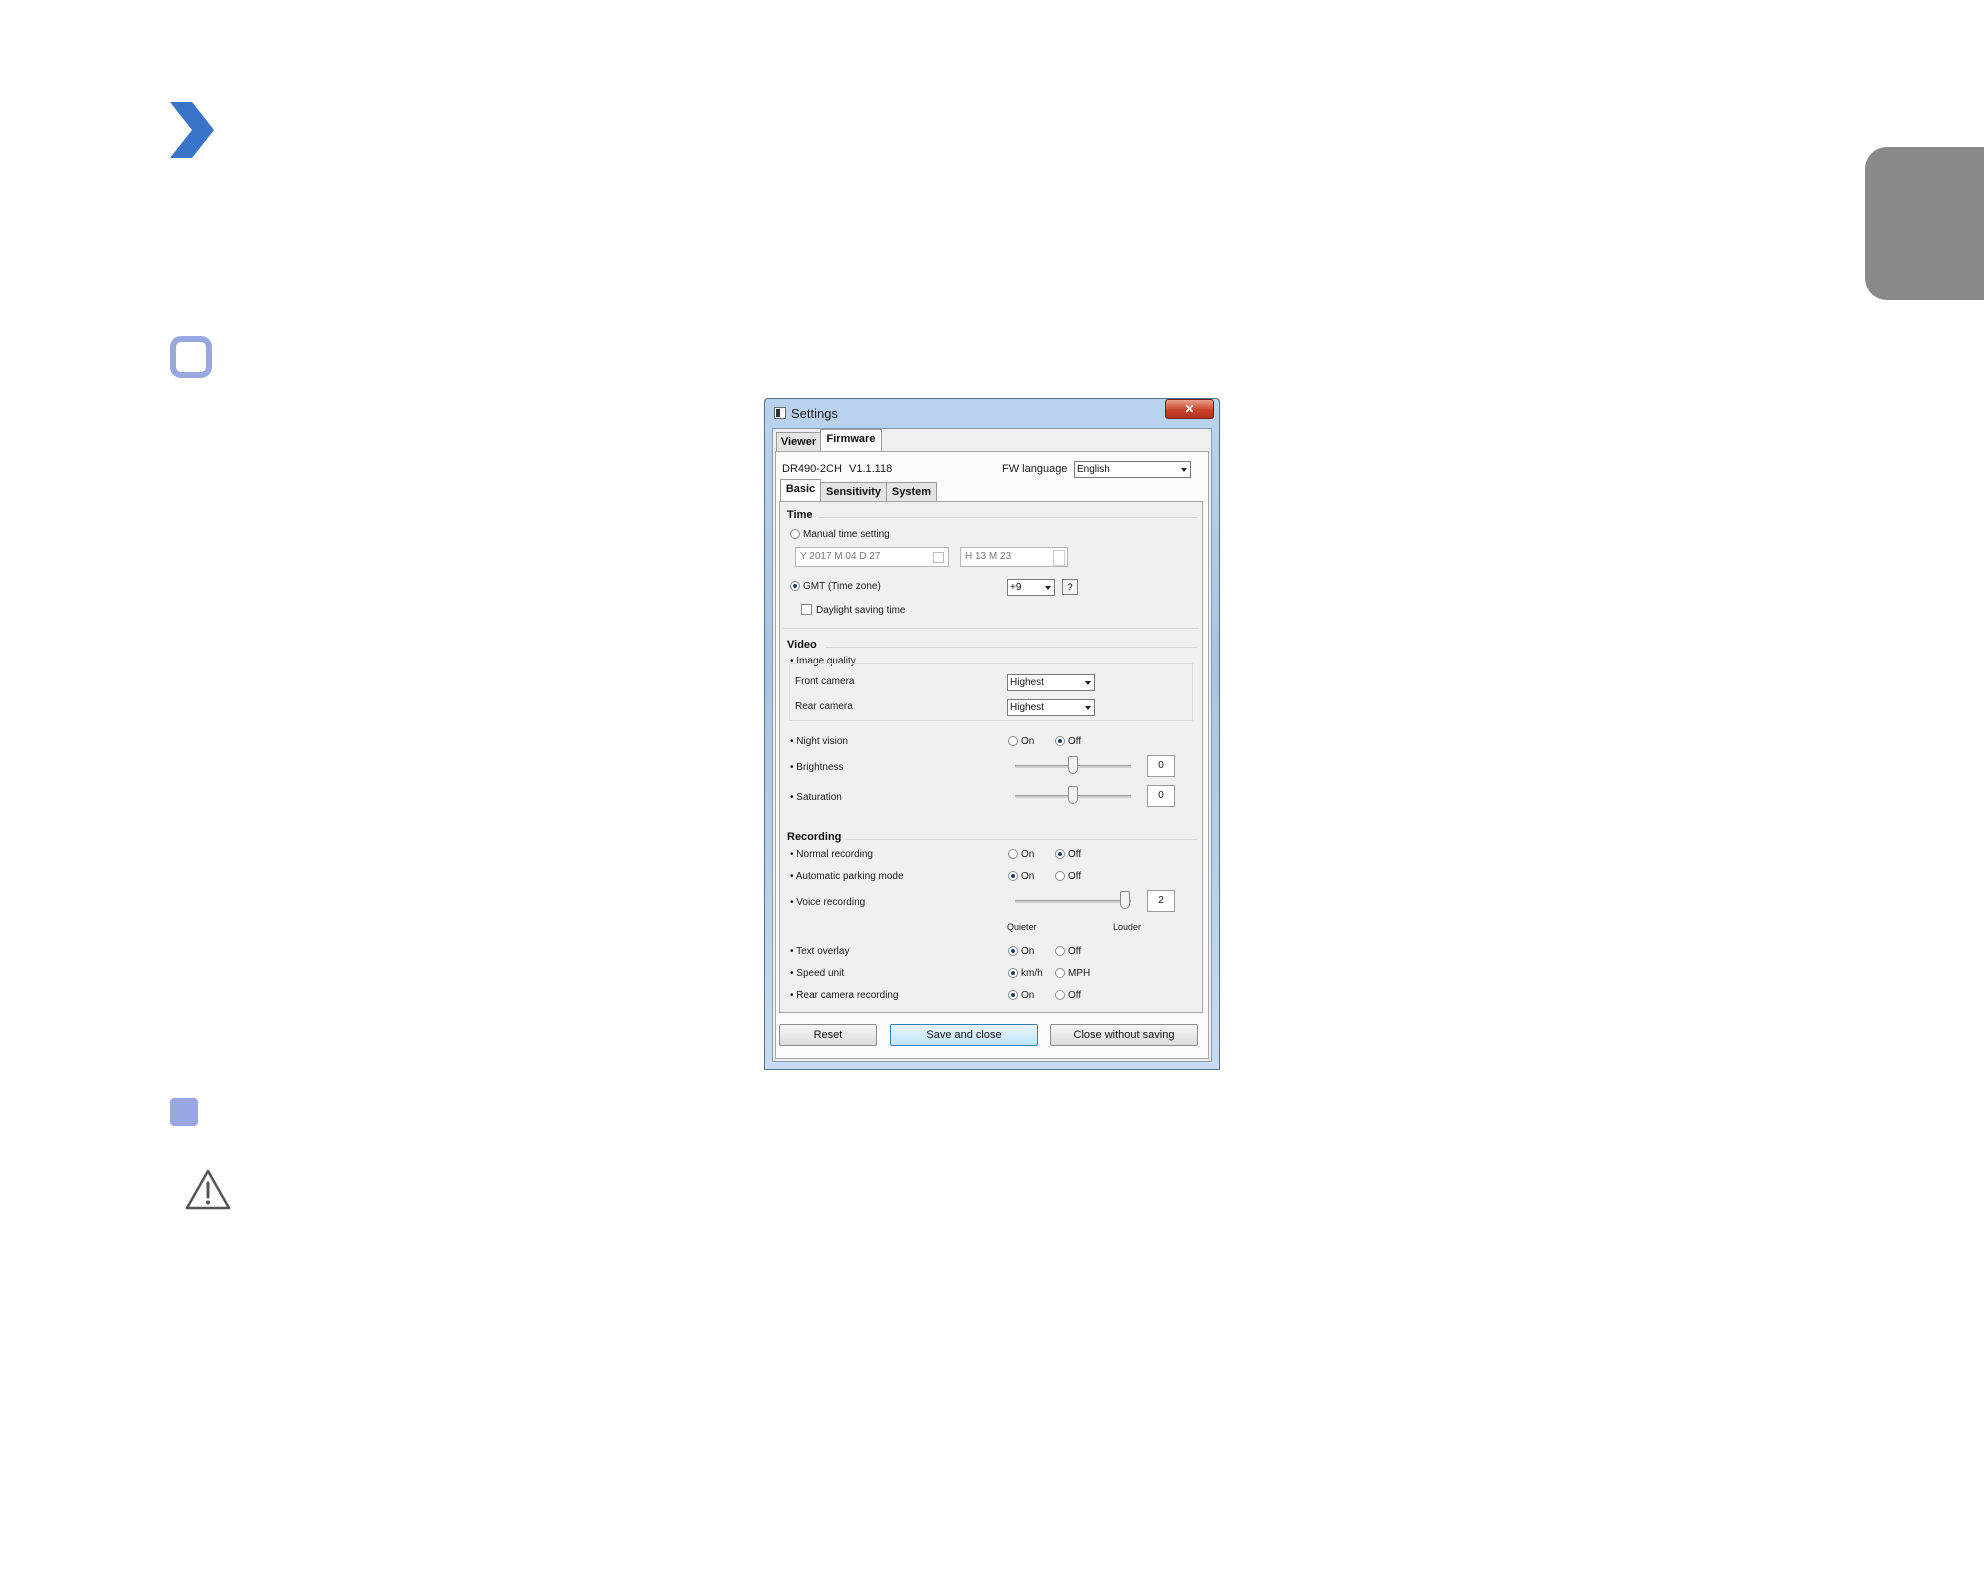 The height and width of the screenshot is (1587, 1984). Describe the element at coordinates (1051, 682) in the screenshot. I see `front-camera-select: Highest` at that location.